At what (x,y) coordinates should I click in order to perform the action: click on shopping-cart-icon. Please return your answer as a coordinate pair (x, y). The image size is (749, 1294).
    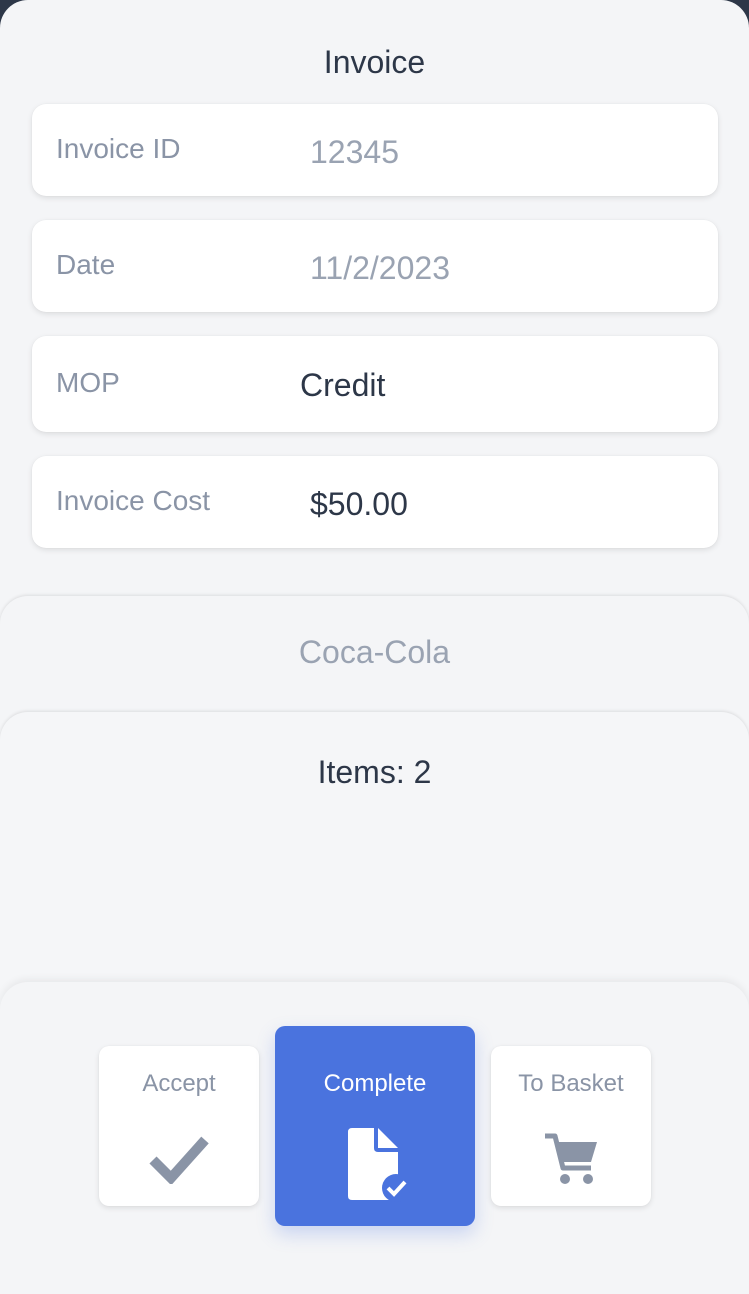
    Looking at the image, I should click on (571, 1158).